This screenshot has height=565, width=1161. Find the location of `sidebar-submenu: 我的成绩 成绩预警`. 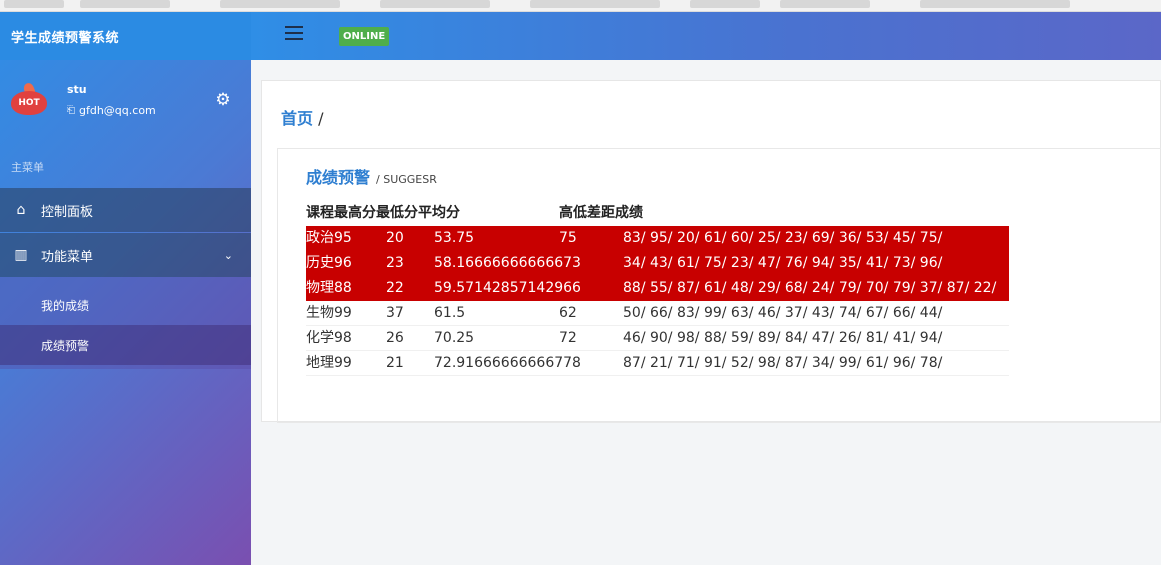

sidebar-submenu: 我的成绩 成绩预警 is located at coordinates (125, 323).